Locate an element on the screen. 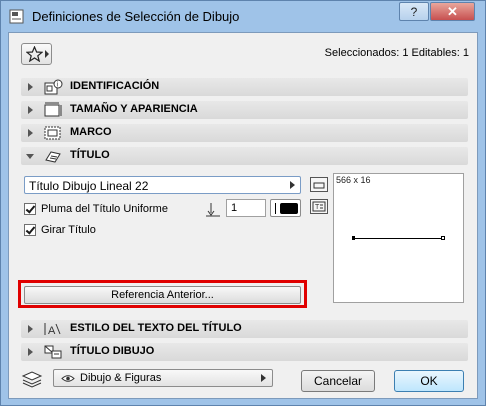  text-style-button: T is located at coordinates (319, 206).